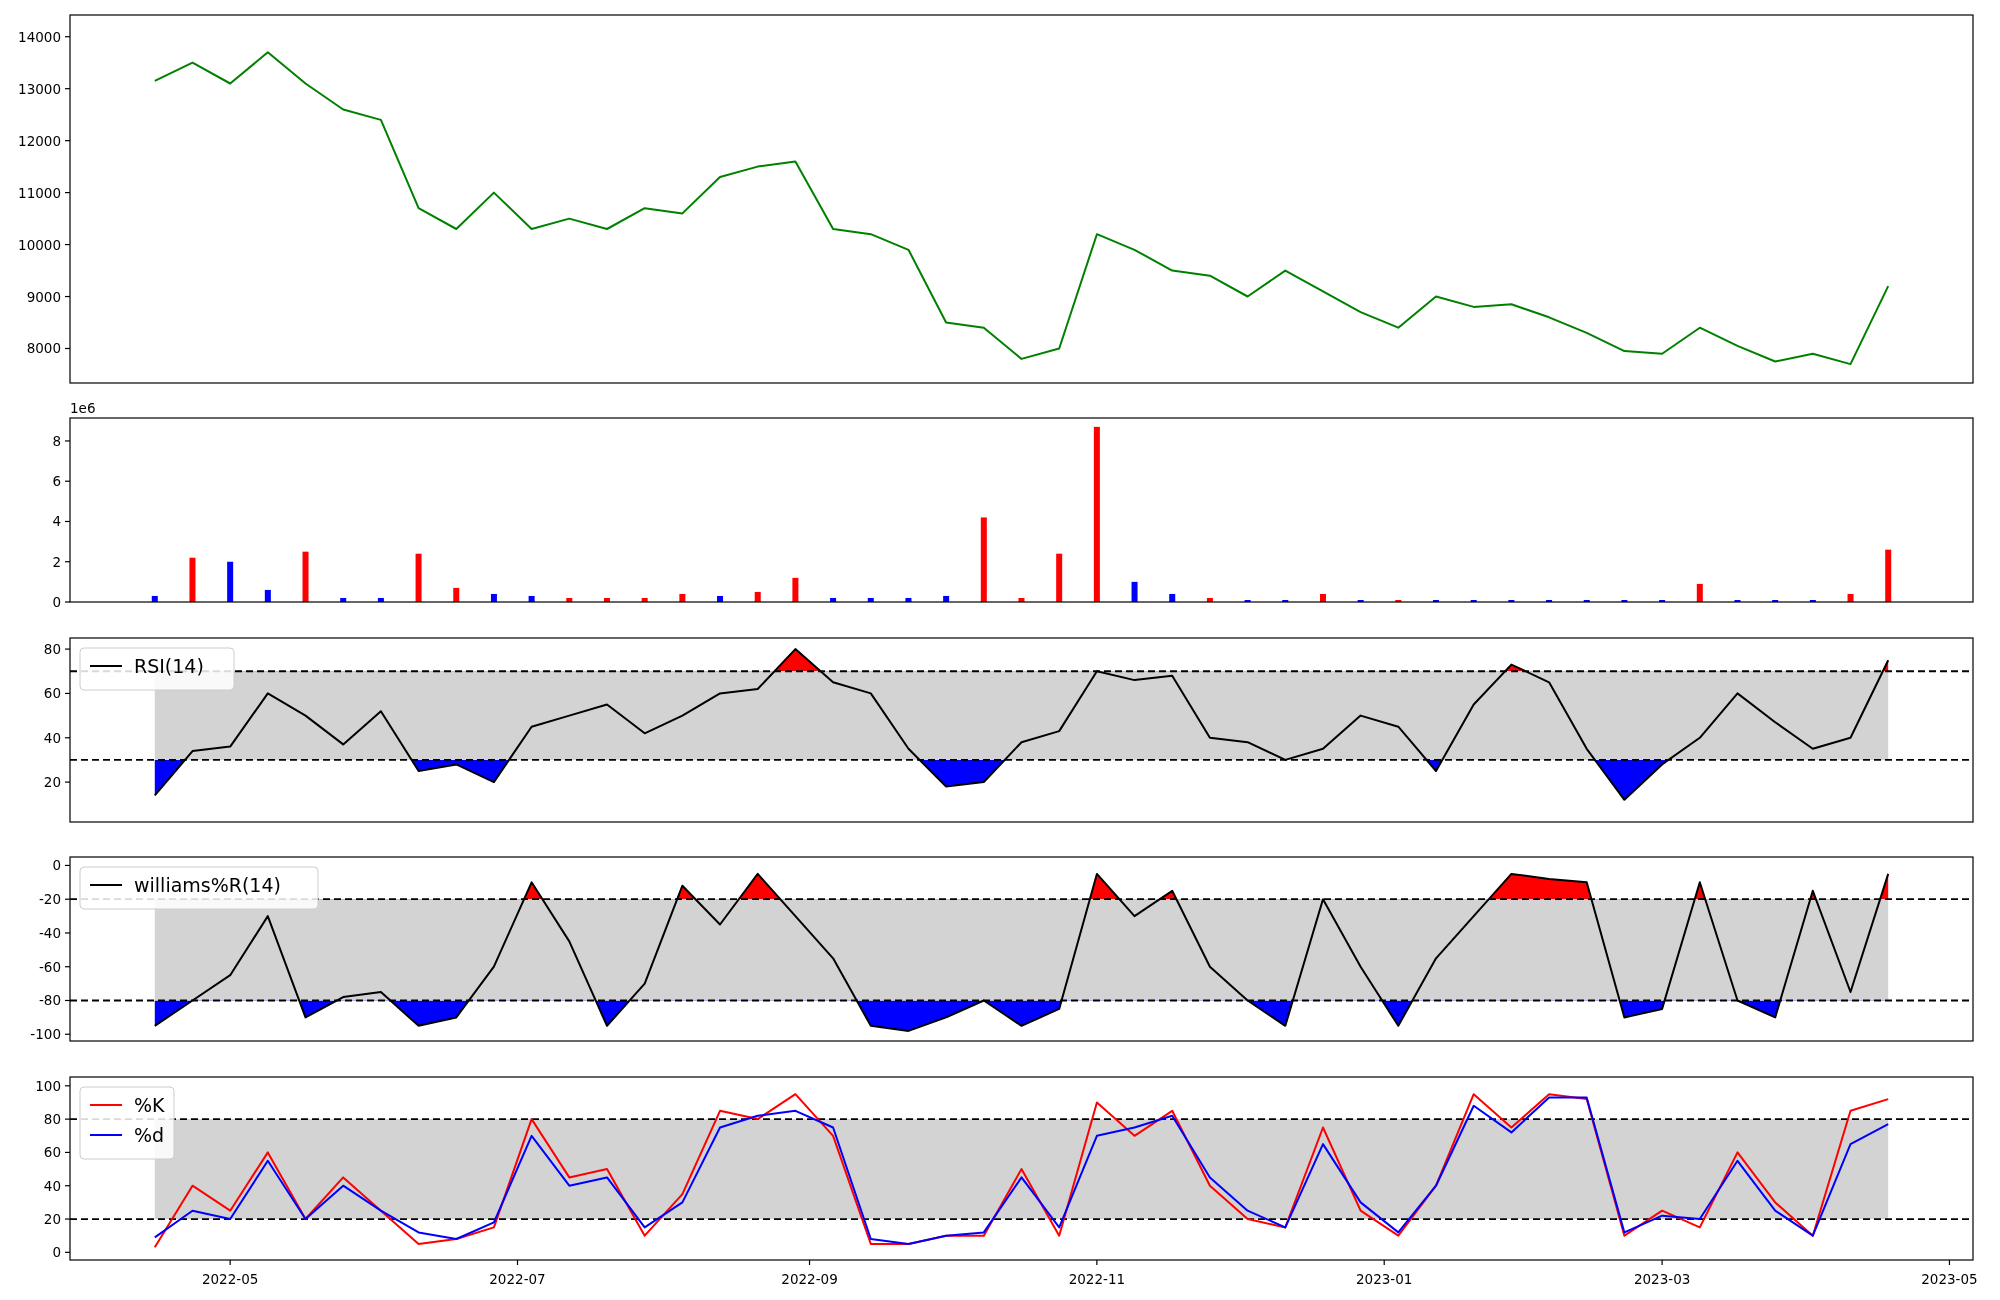 This screenshot has width=2000, height=1300. What do you see at coordinates (49, 966) in the screenshot?
I see `y-tick-label: -60` at bounding box center [49, 966].